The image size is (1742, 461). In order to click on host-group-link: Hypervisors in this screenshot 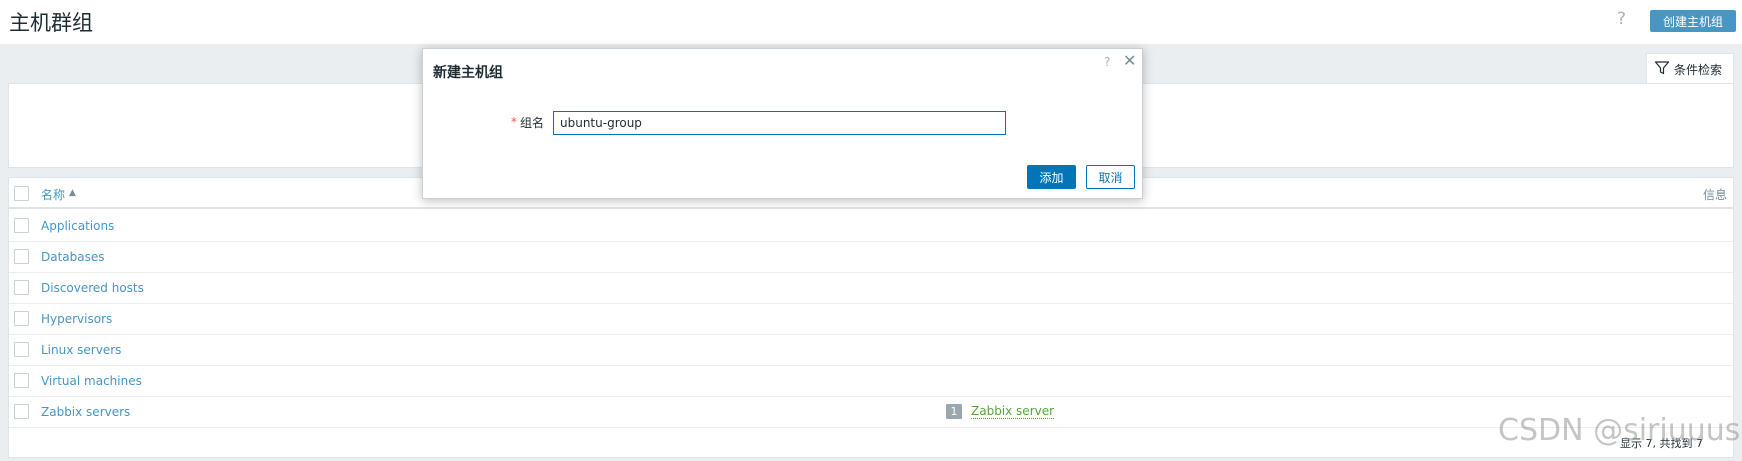, I will do `click(76, 319)`.